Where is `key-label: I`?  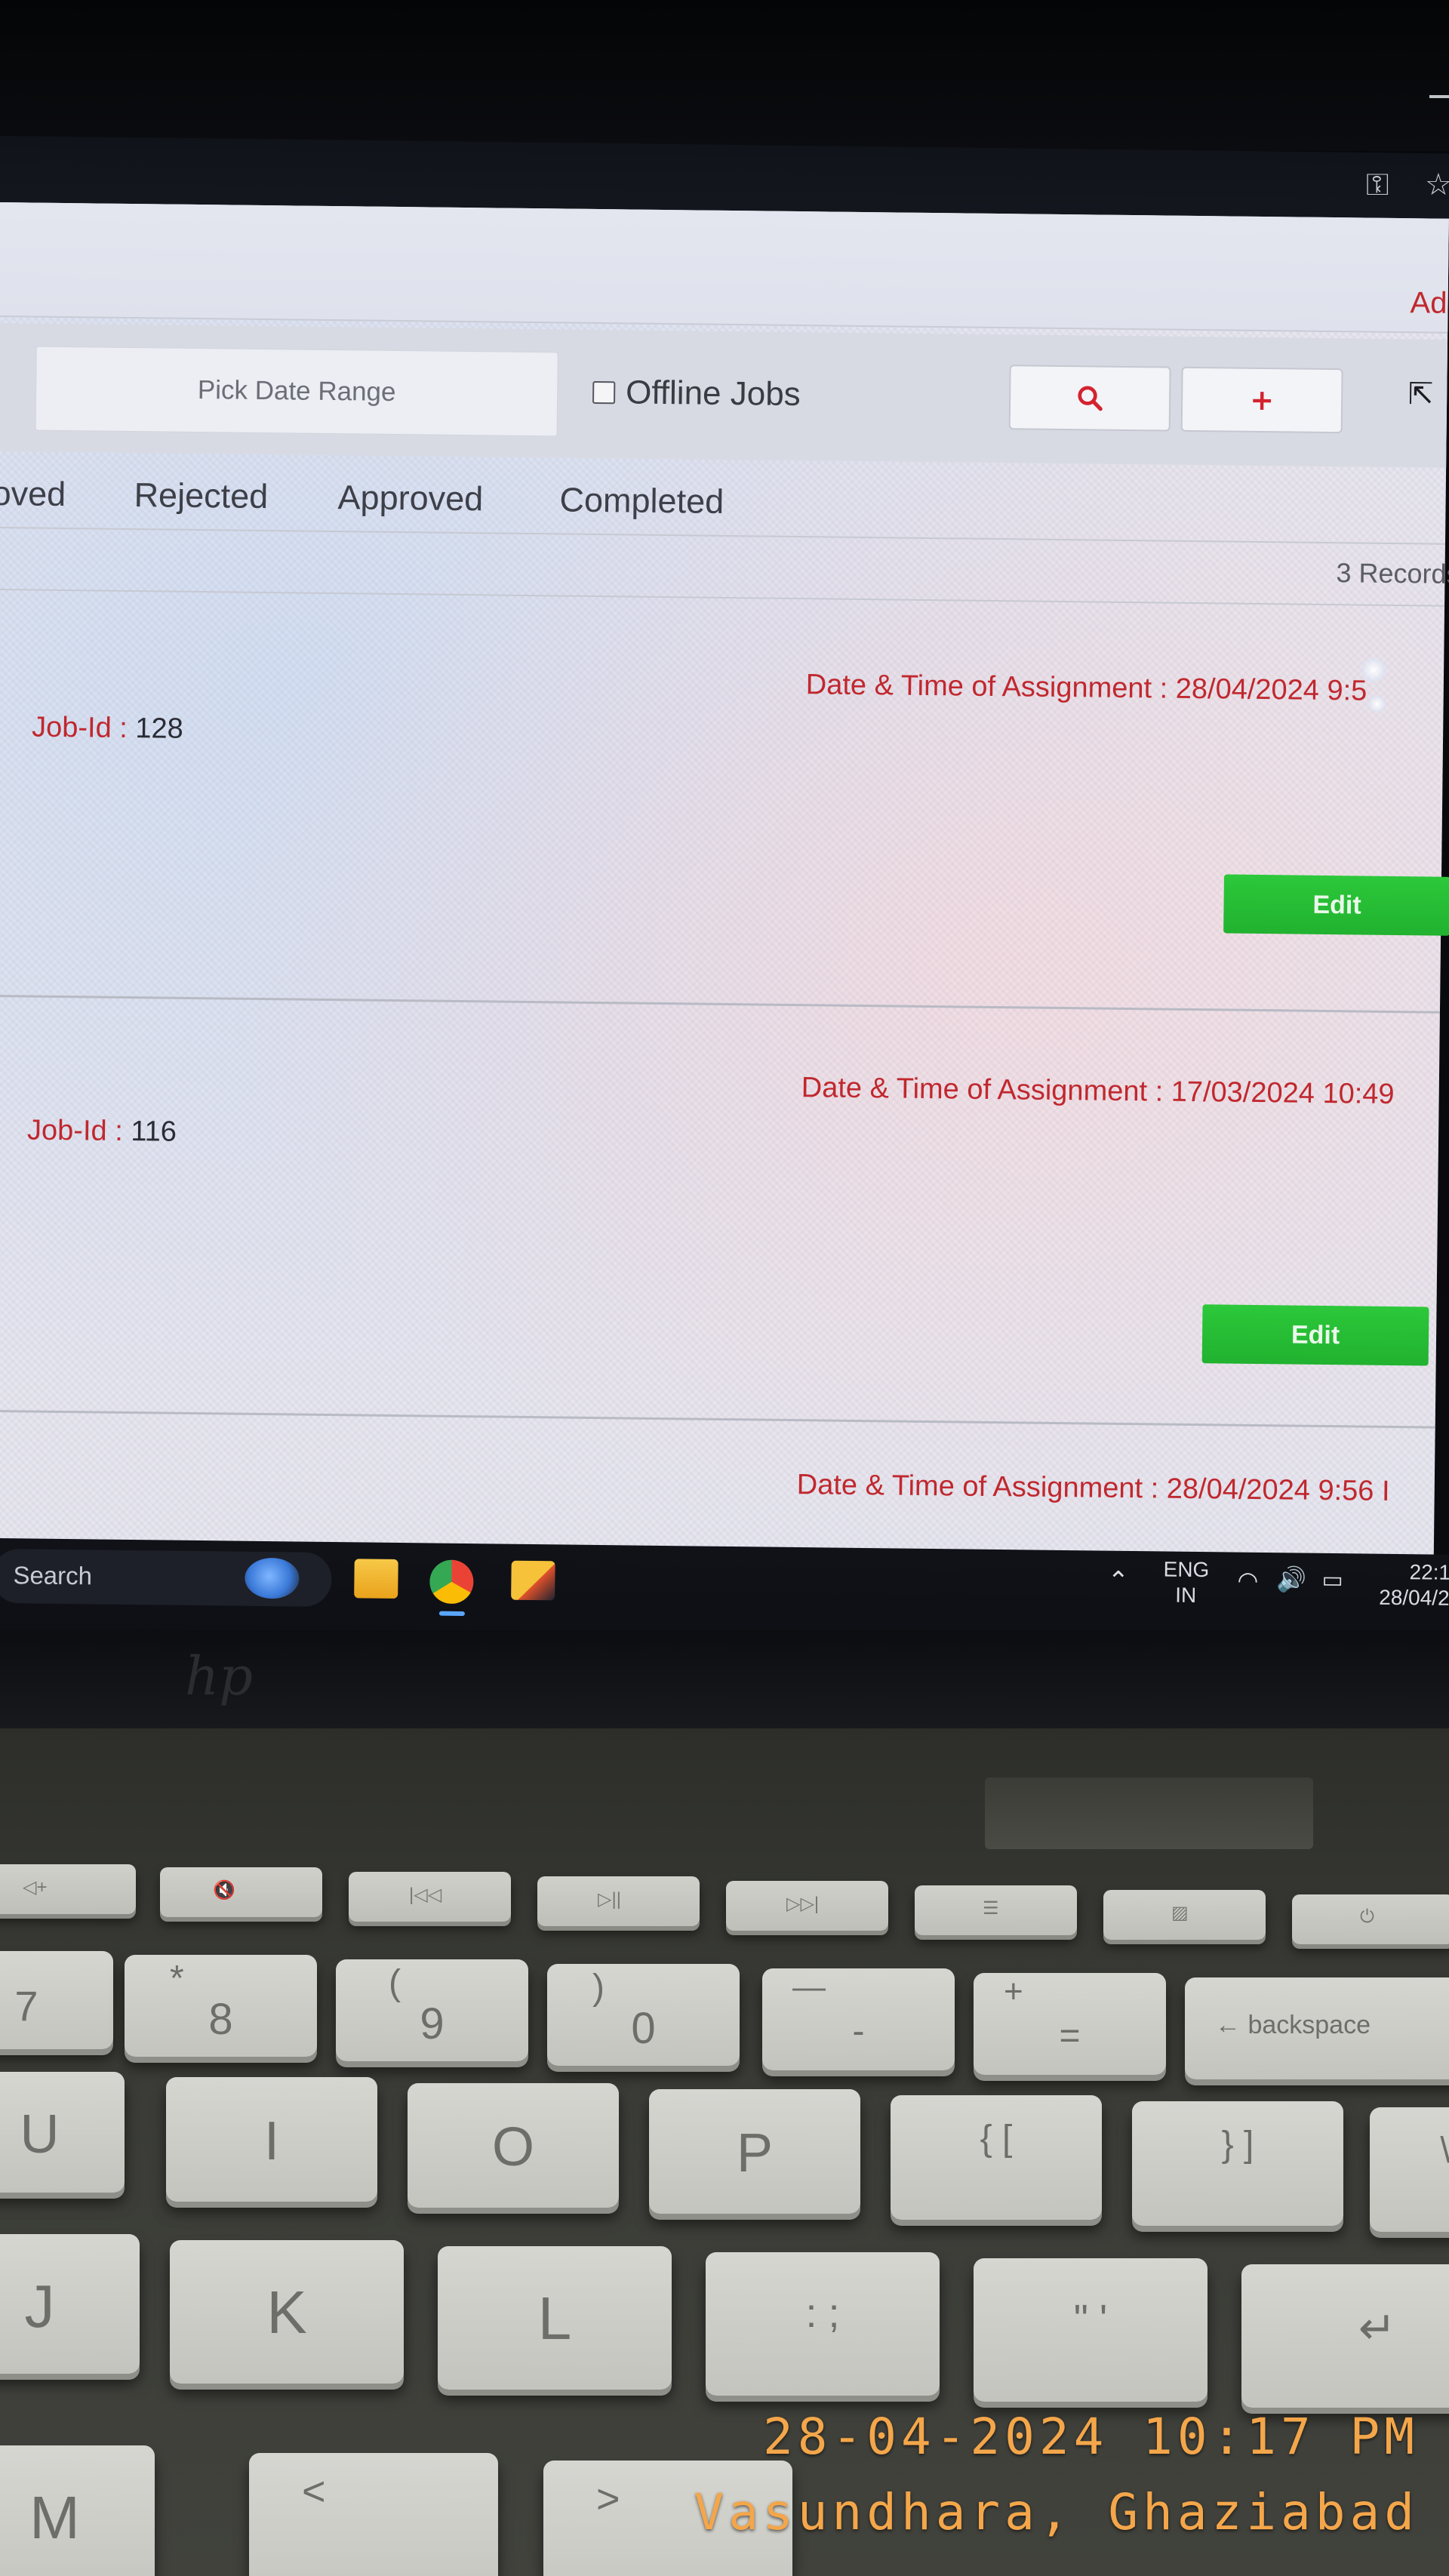 key-label: I is located at coordinates (271, 2141).